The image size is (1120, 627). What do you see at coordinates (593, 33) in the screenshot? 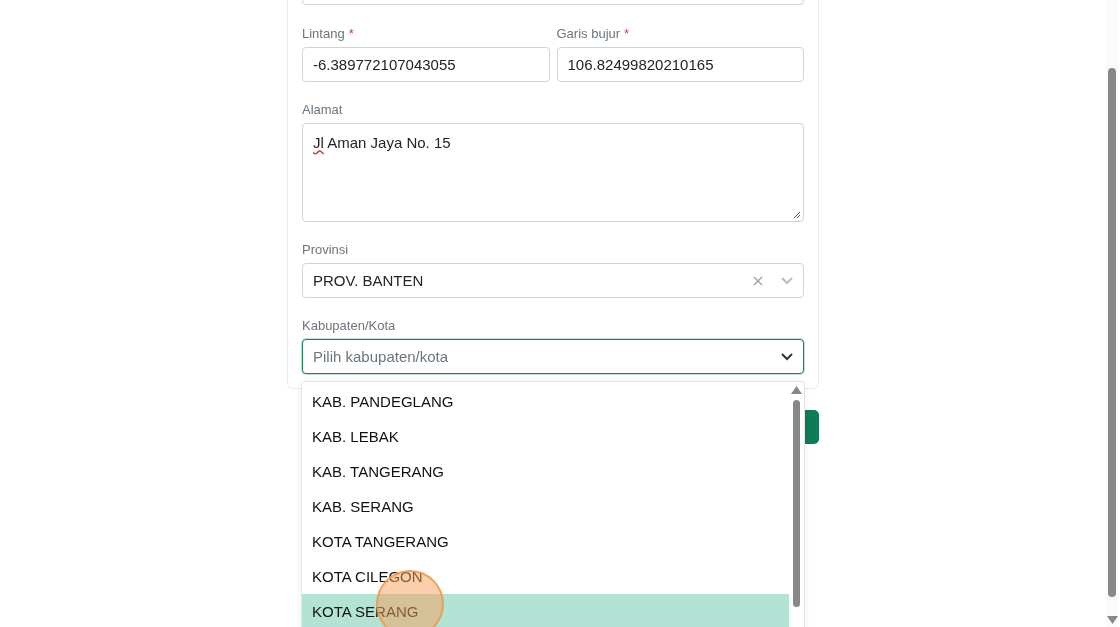
I see `field-label: Garis bujur *` at bounding box center [593, 33].